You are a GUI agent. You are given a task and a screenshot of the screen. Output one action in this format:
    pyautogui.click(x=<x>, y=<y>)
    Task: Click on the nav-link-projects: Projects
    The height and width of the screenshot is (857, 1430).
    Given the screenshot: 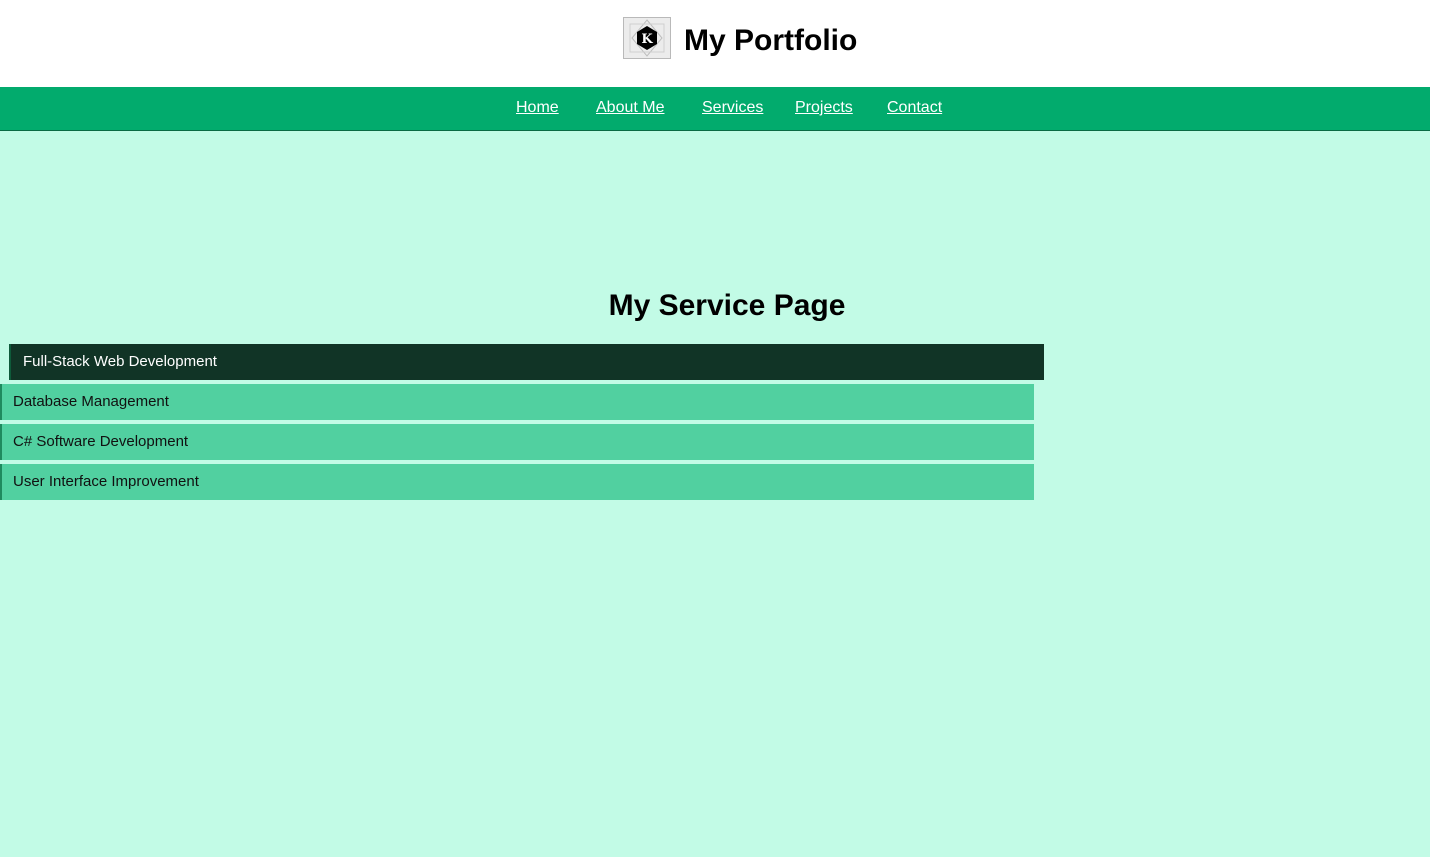 What is the action you would take?
    pyautogui.click(x=824, y=108)
    